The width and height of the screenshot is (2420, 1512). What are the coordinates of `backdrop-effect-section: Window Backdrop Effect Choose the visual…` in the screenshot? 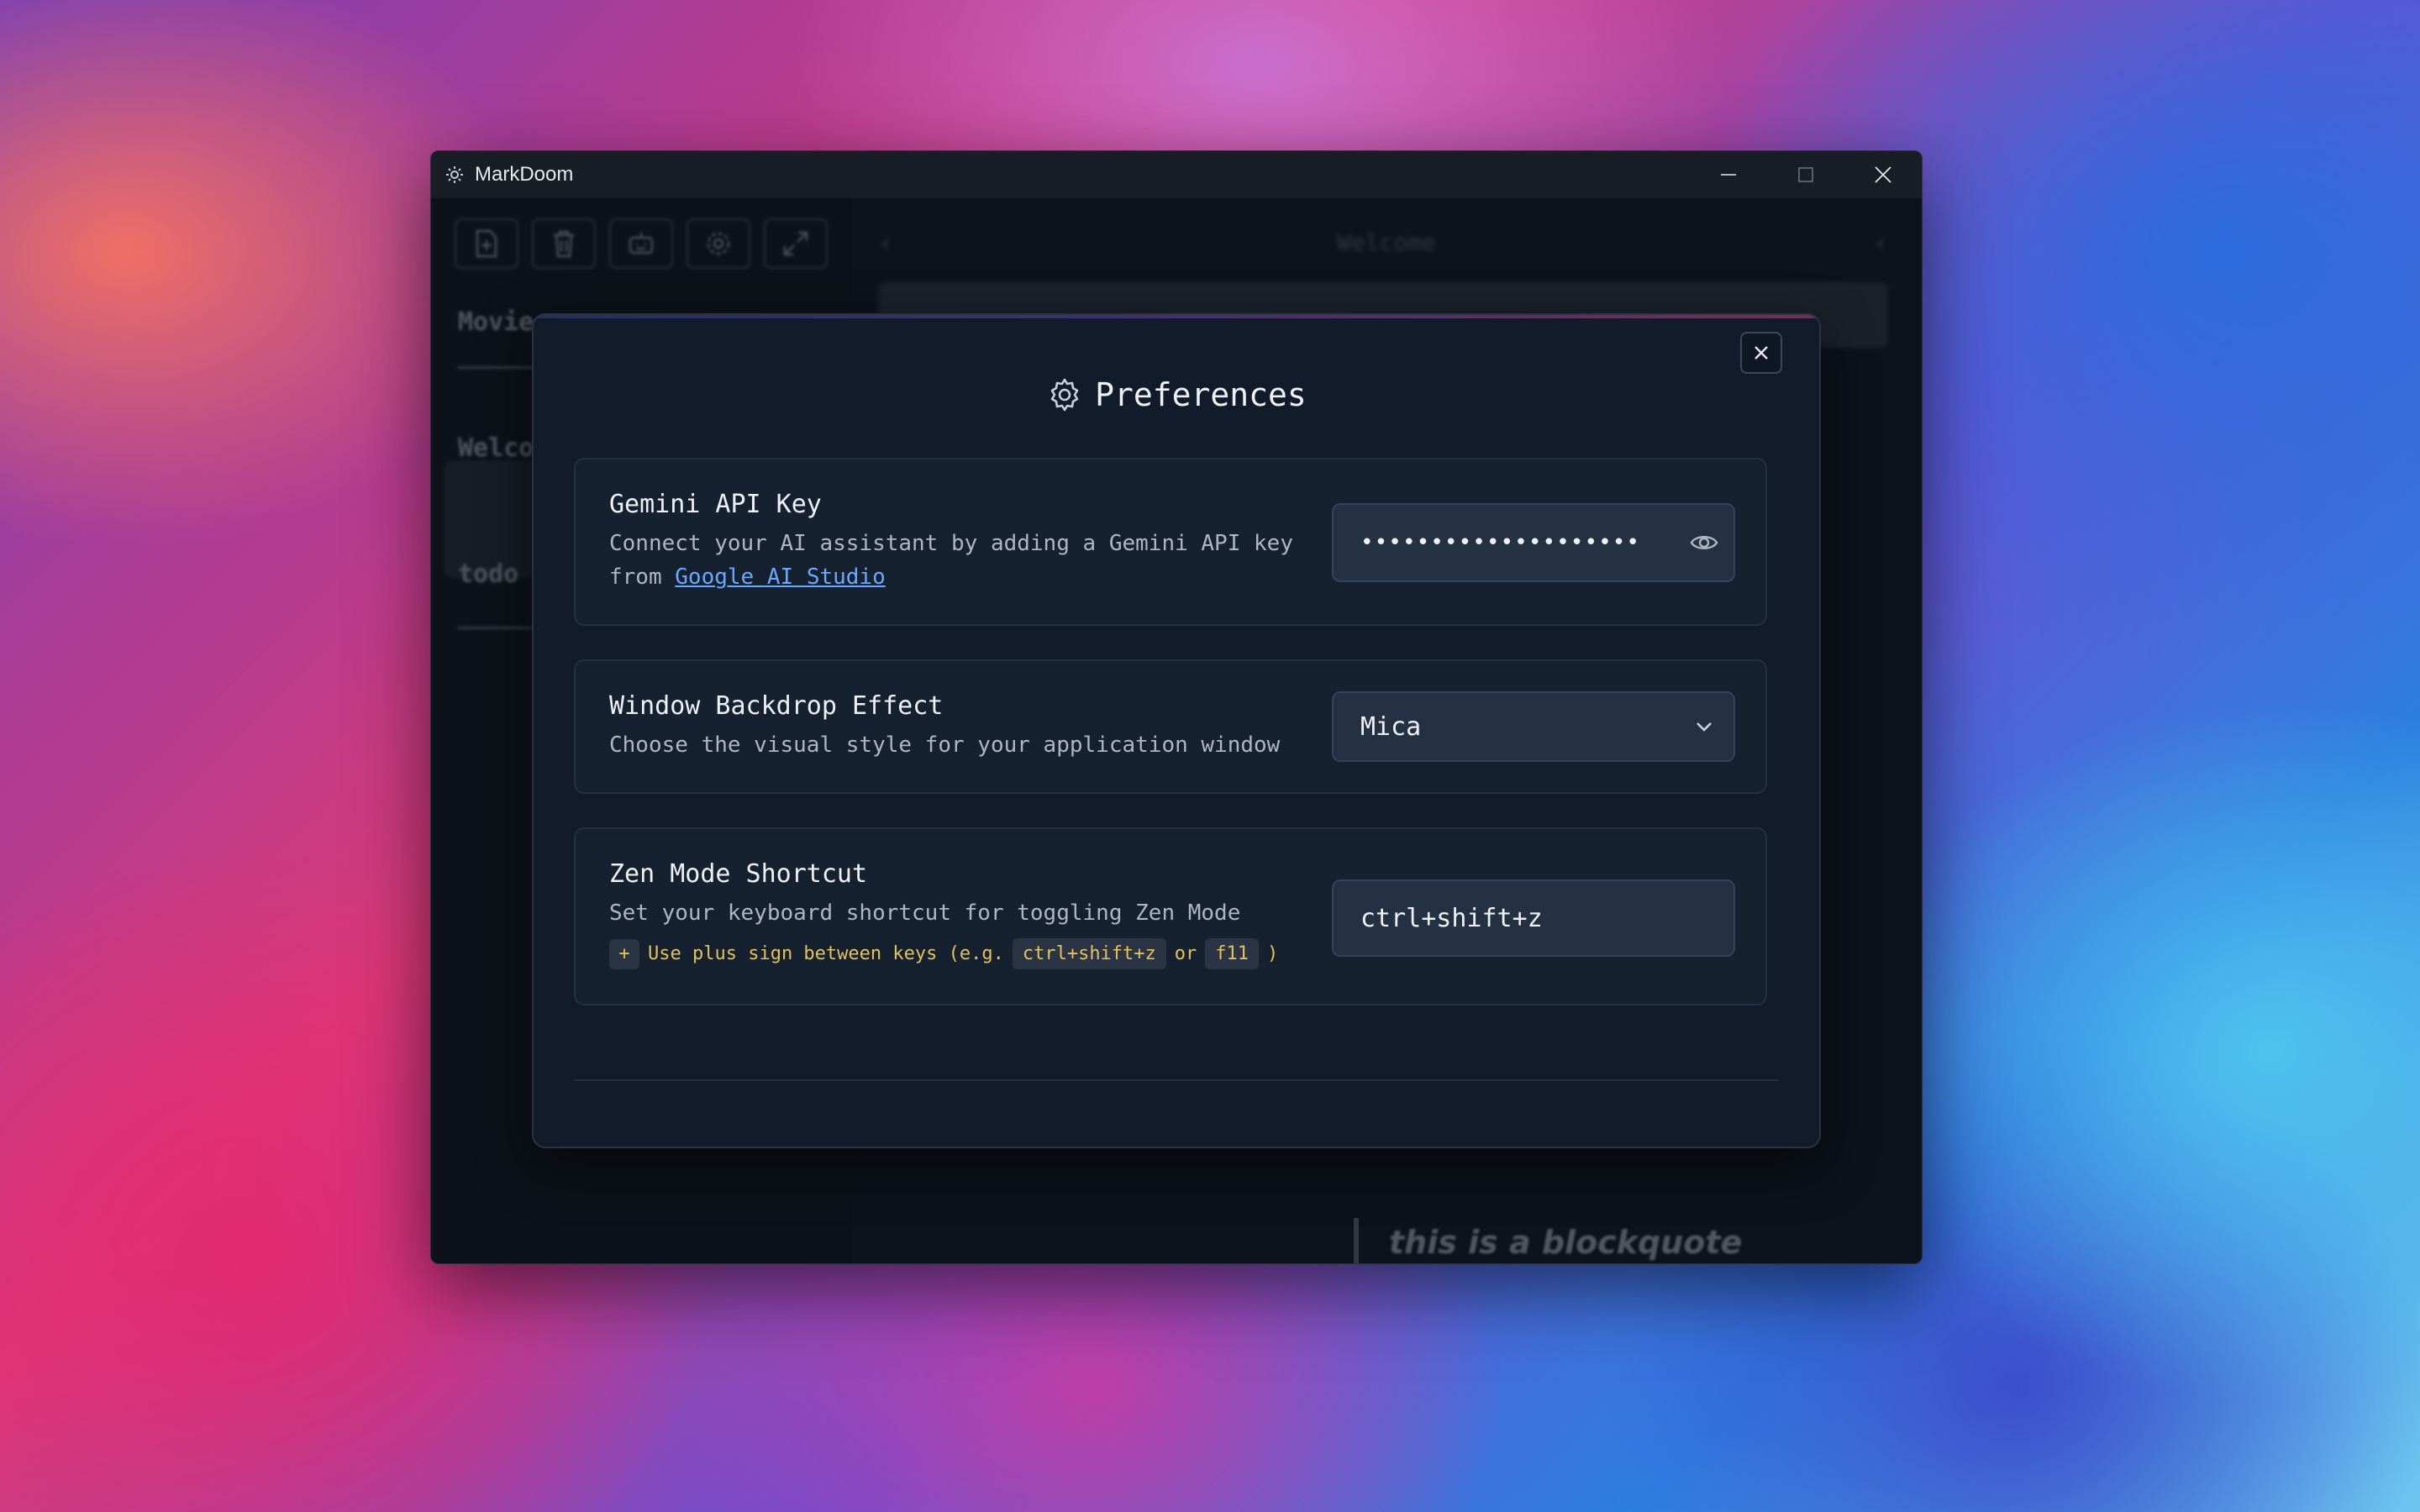 It's located at (1170, 726).